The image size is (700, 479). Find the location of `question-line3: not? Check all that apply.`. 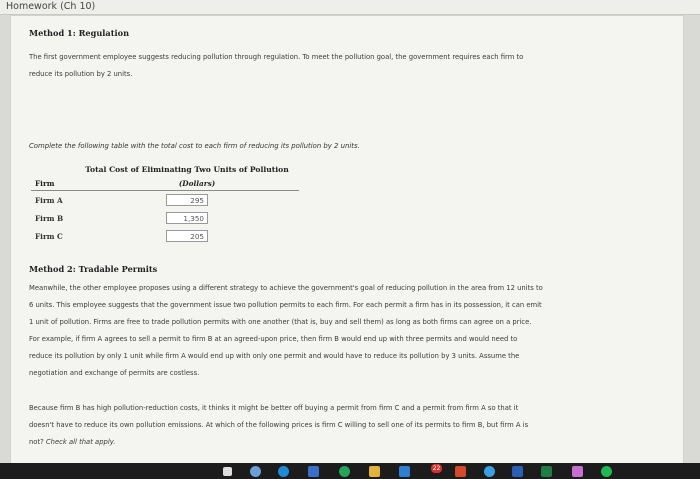

question-line3: not? Check all that apply. is located at coordinates (72, 442).